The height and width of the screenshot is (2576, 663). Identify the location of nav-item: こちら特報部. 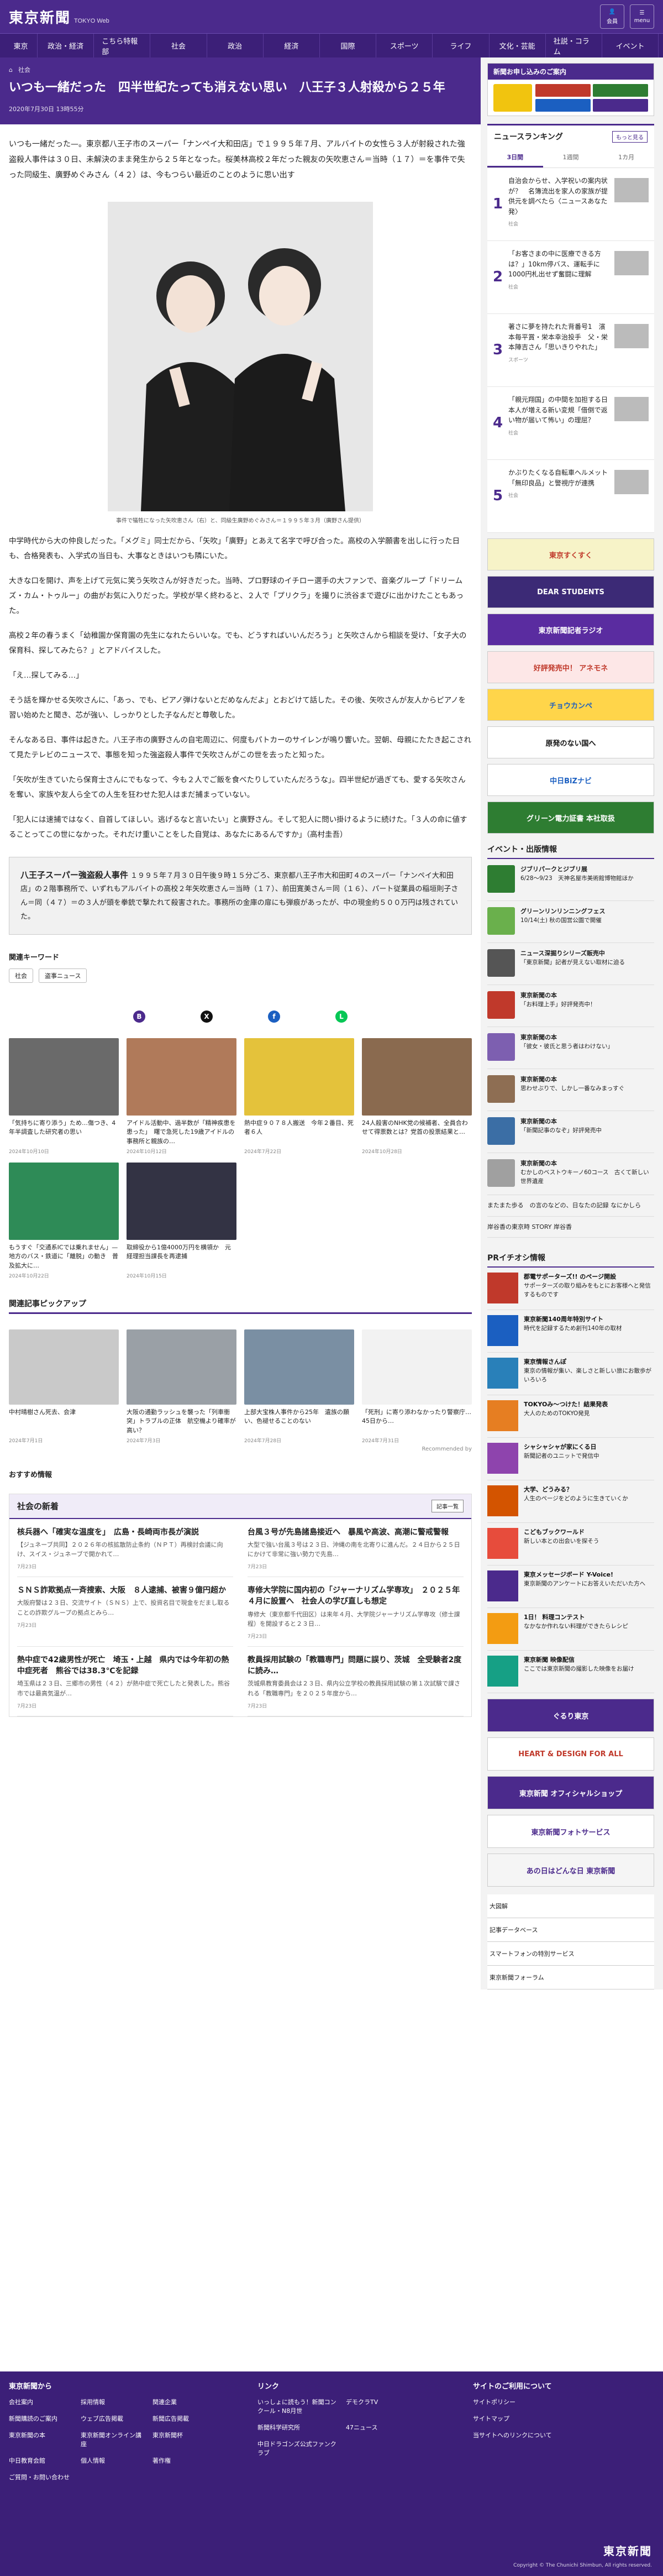
(122, 46).